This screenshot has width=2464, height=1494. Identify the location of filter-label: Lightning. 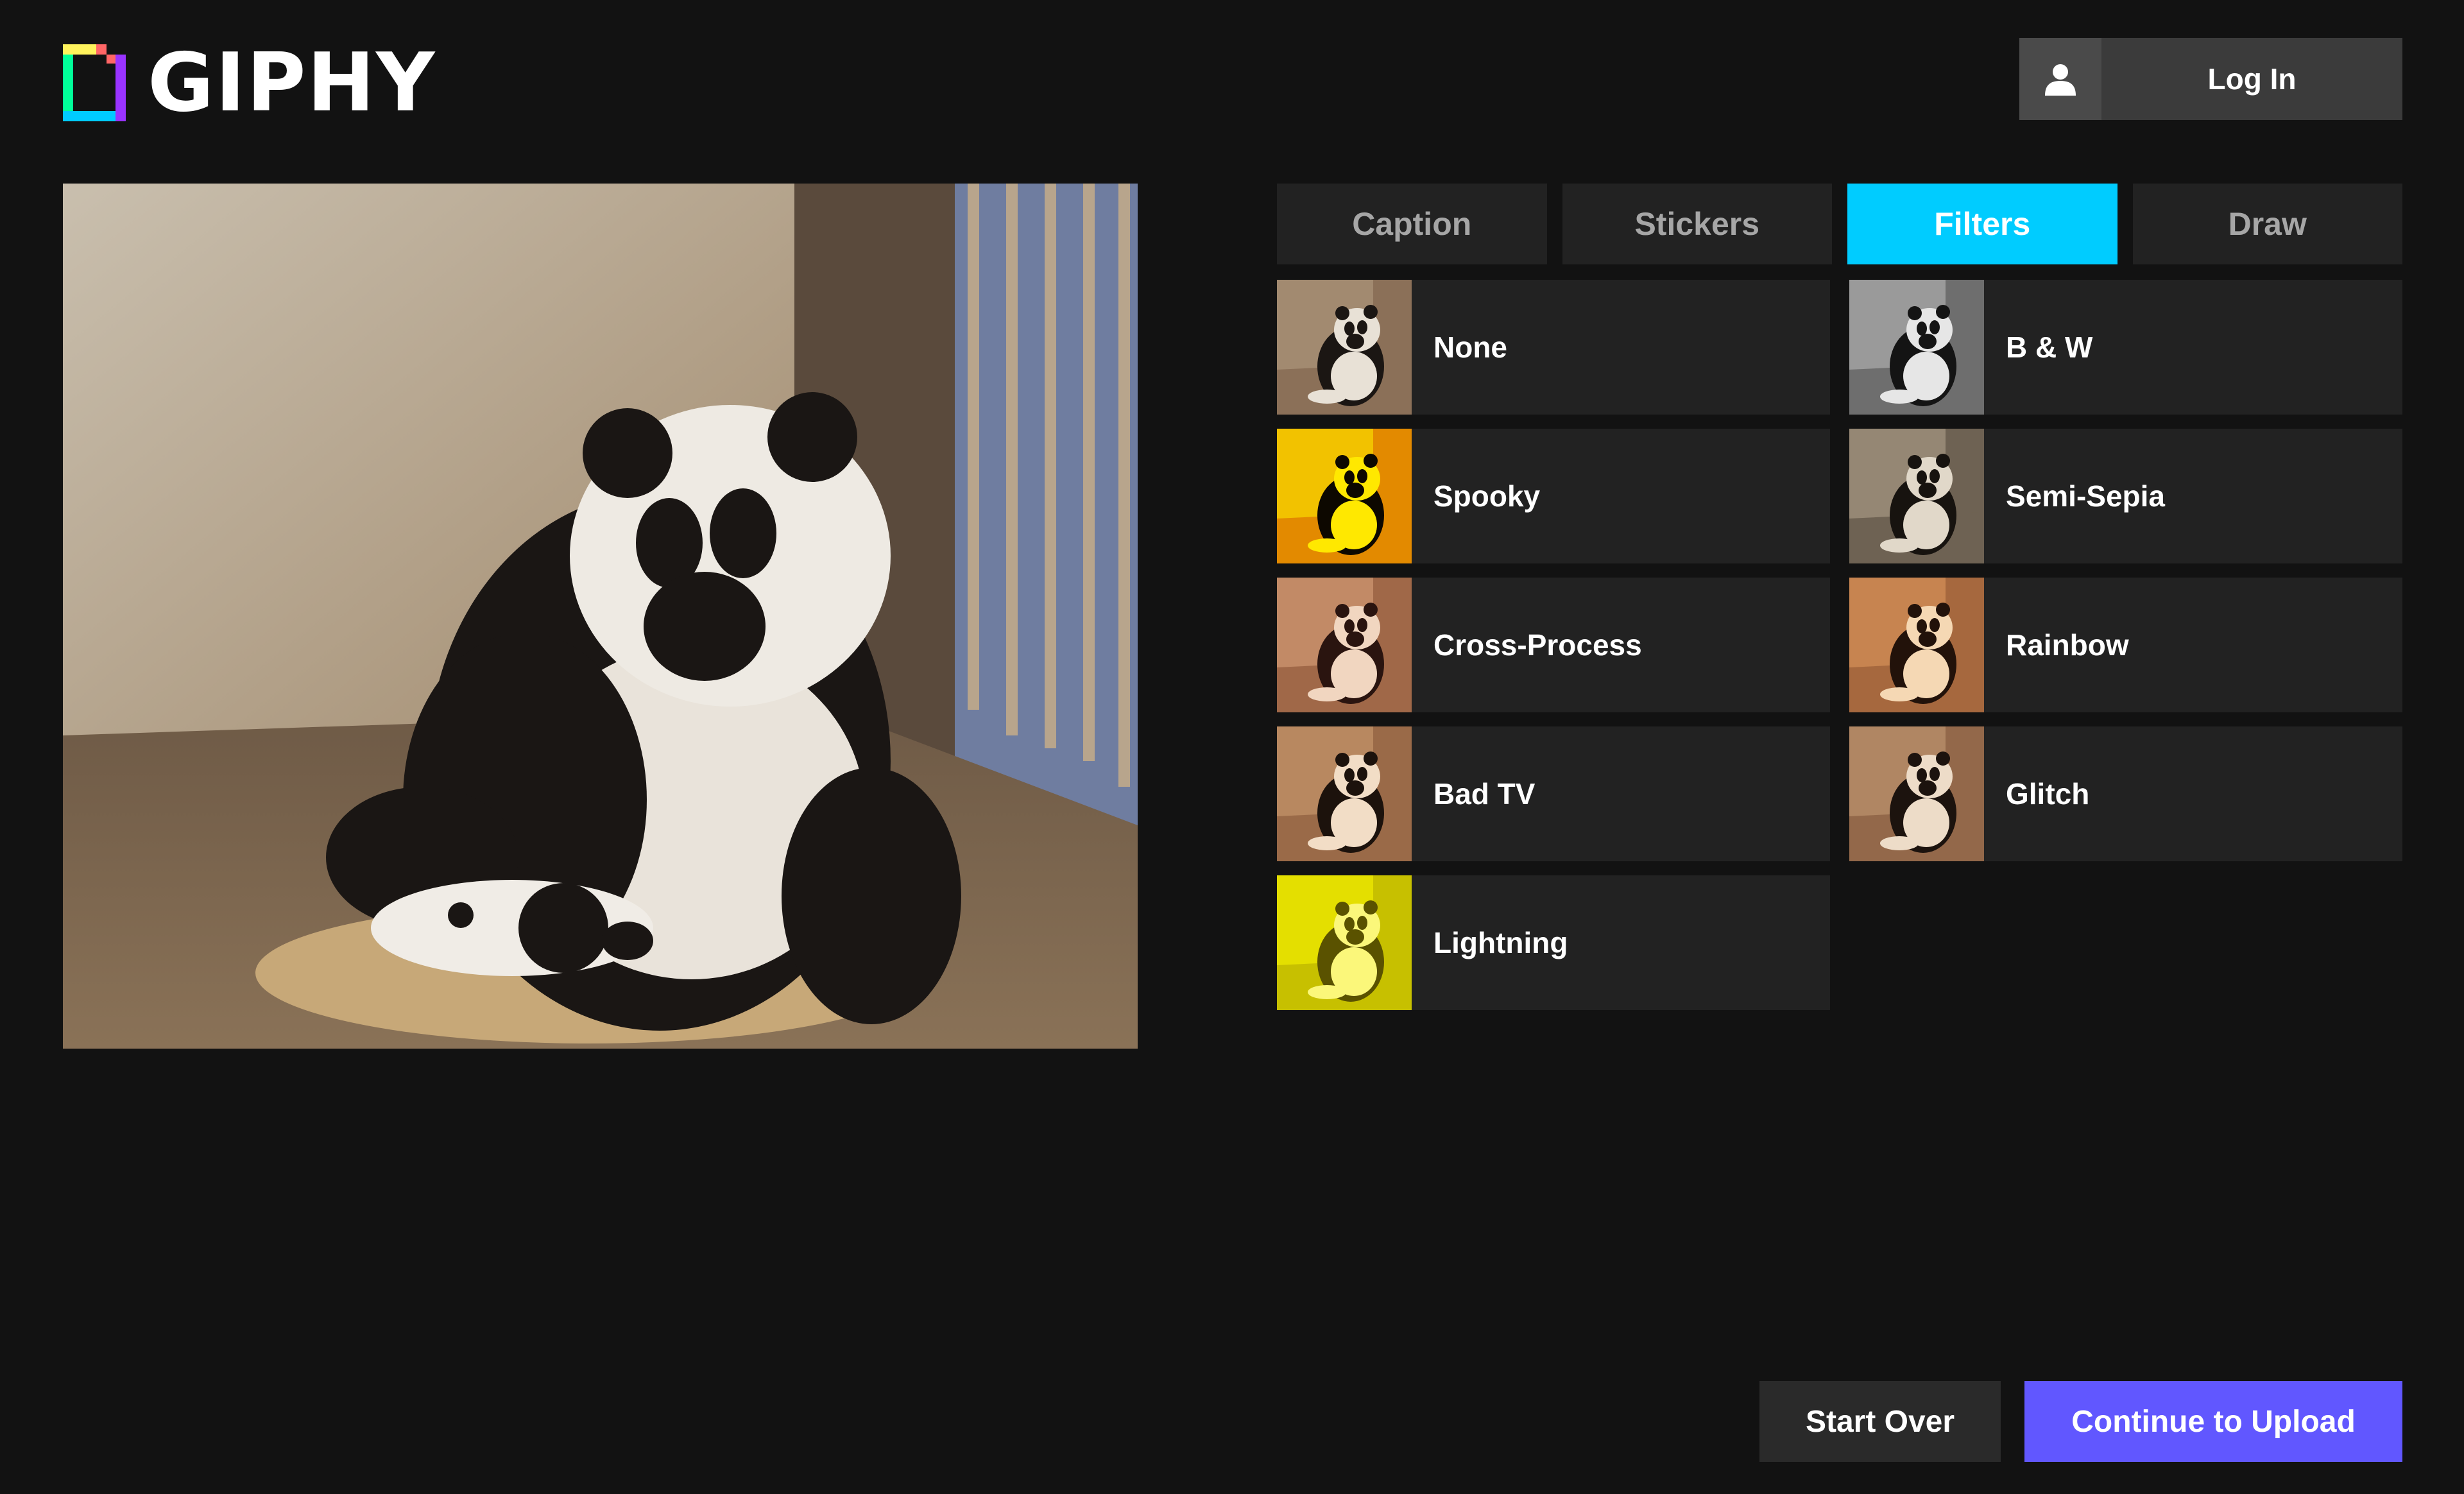
(1501, 943).